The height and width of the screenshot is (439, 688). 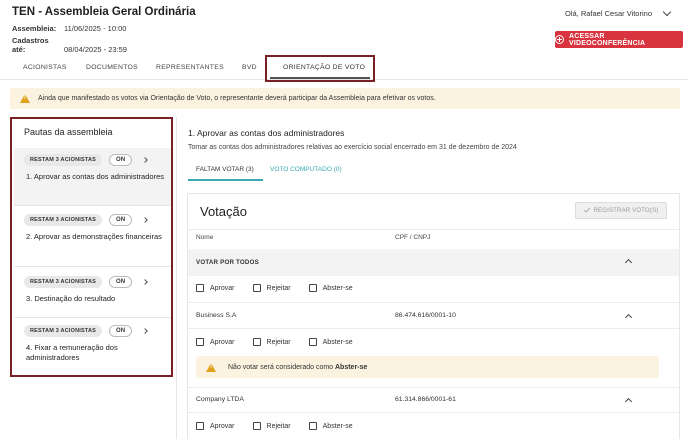 What do you see at coordinates (95, 176) in the screenshot?
I see `agenda-item-label: 1. Aprovar as contas dos administradores` at bounding box center [95, 176].